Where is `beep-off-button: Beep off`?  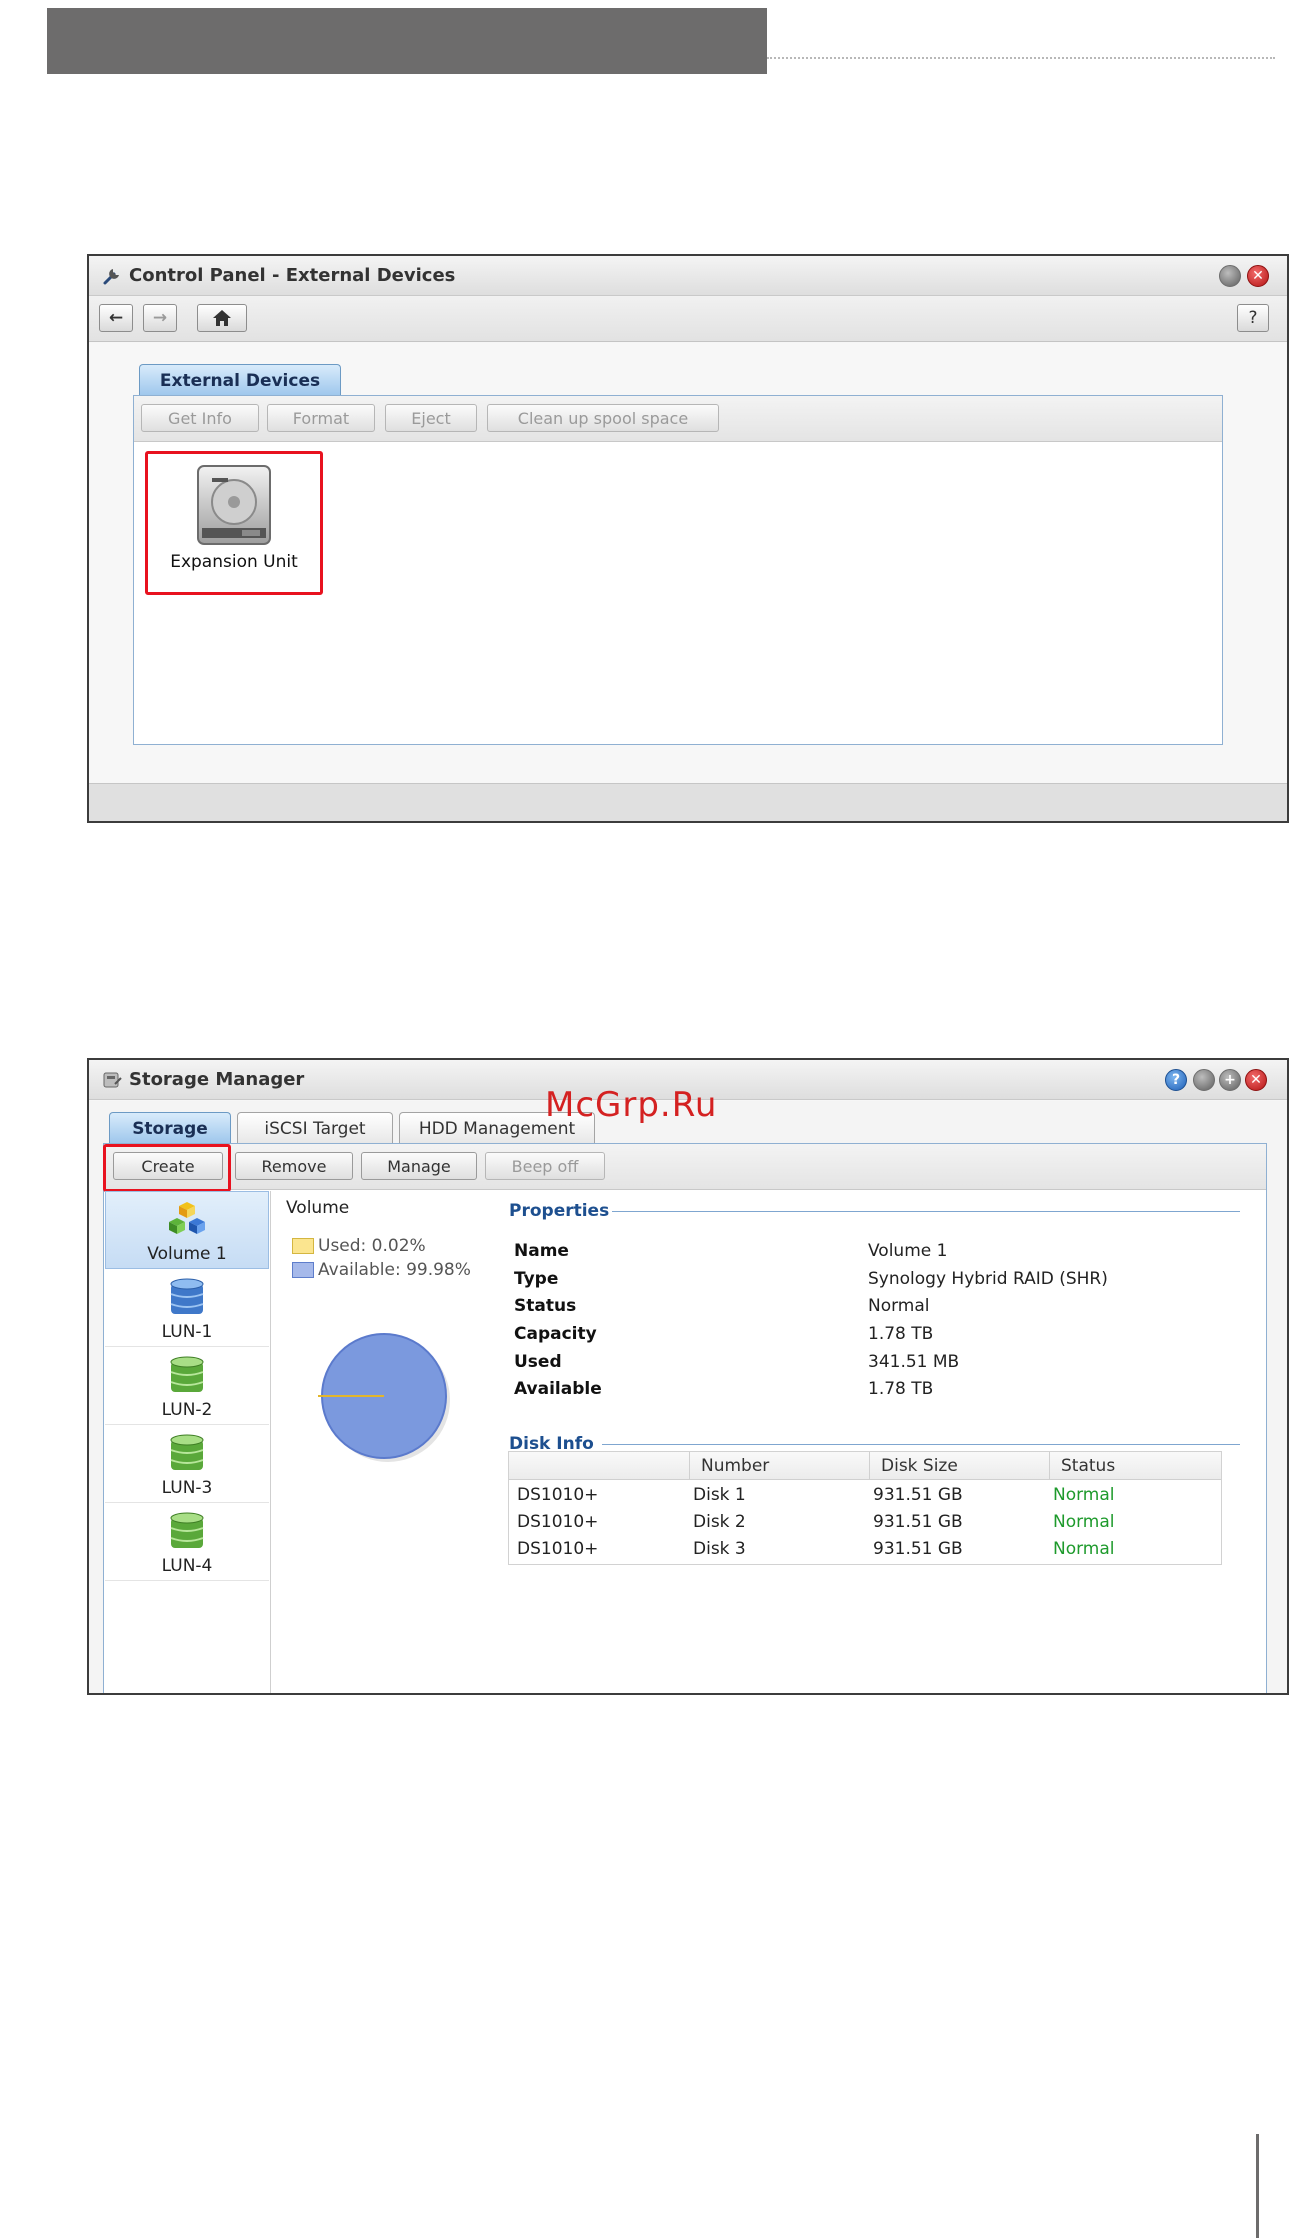
beep-off-button: Beep off is located at coordinates (545, 1166).